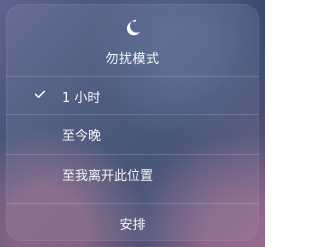 The width and height of the screenshot is (320, 247). I want to click on option-until-tonight: 至今晚, so click(132, 133).